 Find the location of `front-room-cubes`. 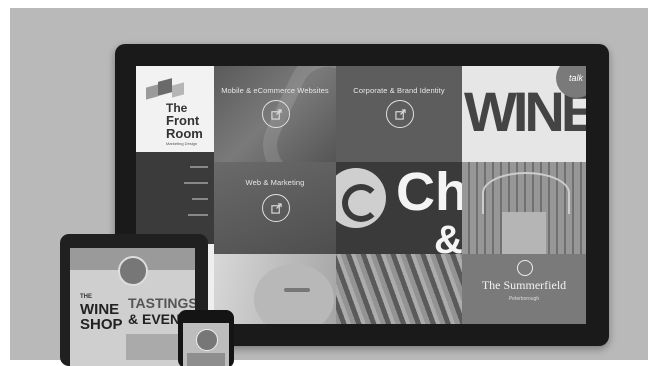

front-room-cubes is located at coordinates (166, 90).